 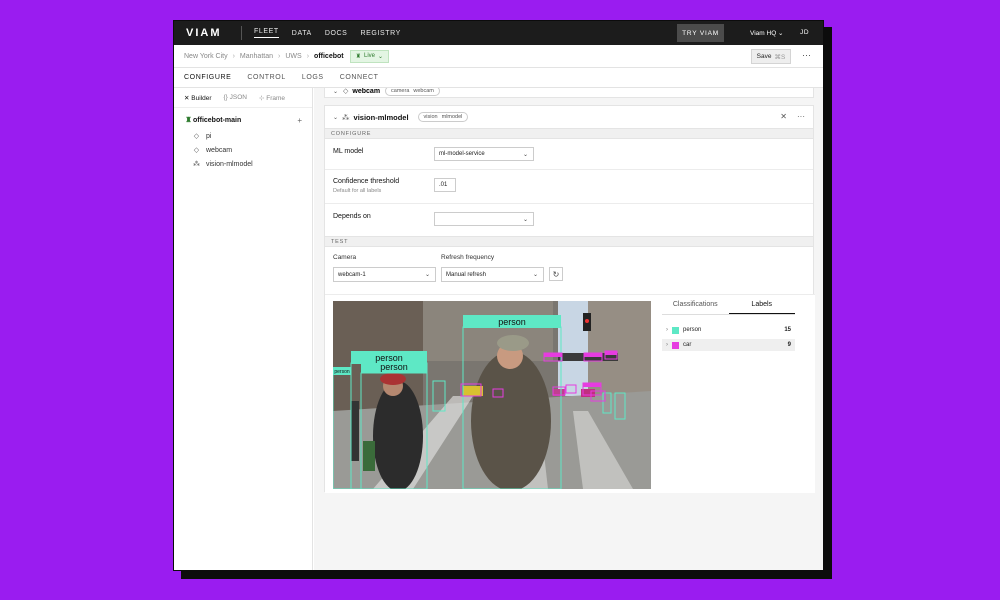 I want to click on confidence-label: Confidence threshold, so click(x=366, y=181).